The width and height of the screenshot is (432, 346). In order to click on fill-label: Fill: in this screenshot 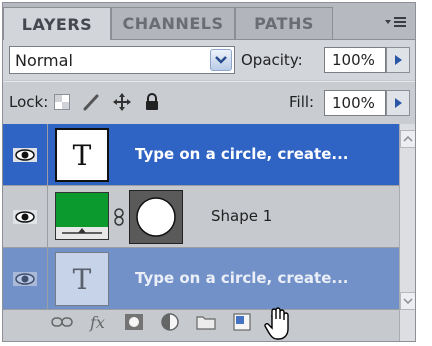, I will do `click(302, 102)`.